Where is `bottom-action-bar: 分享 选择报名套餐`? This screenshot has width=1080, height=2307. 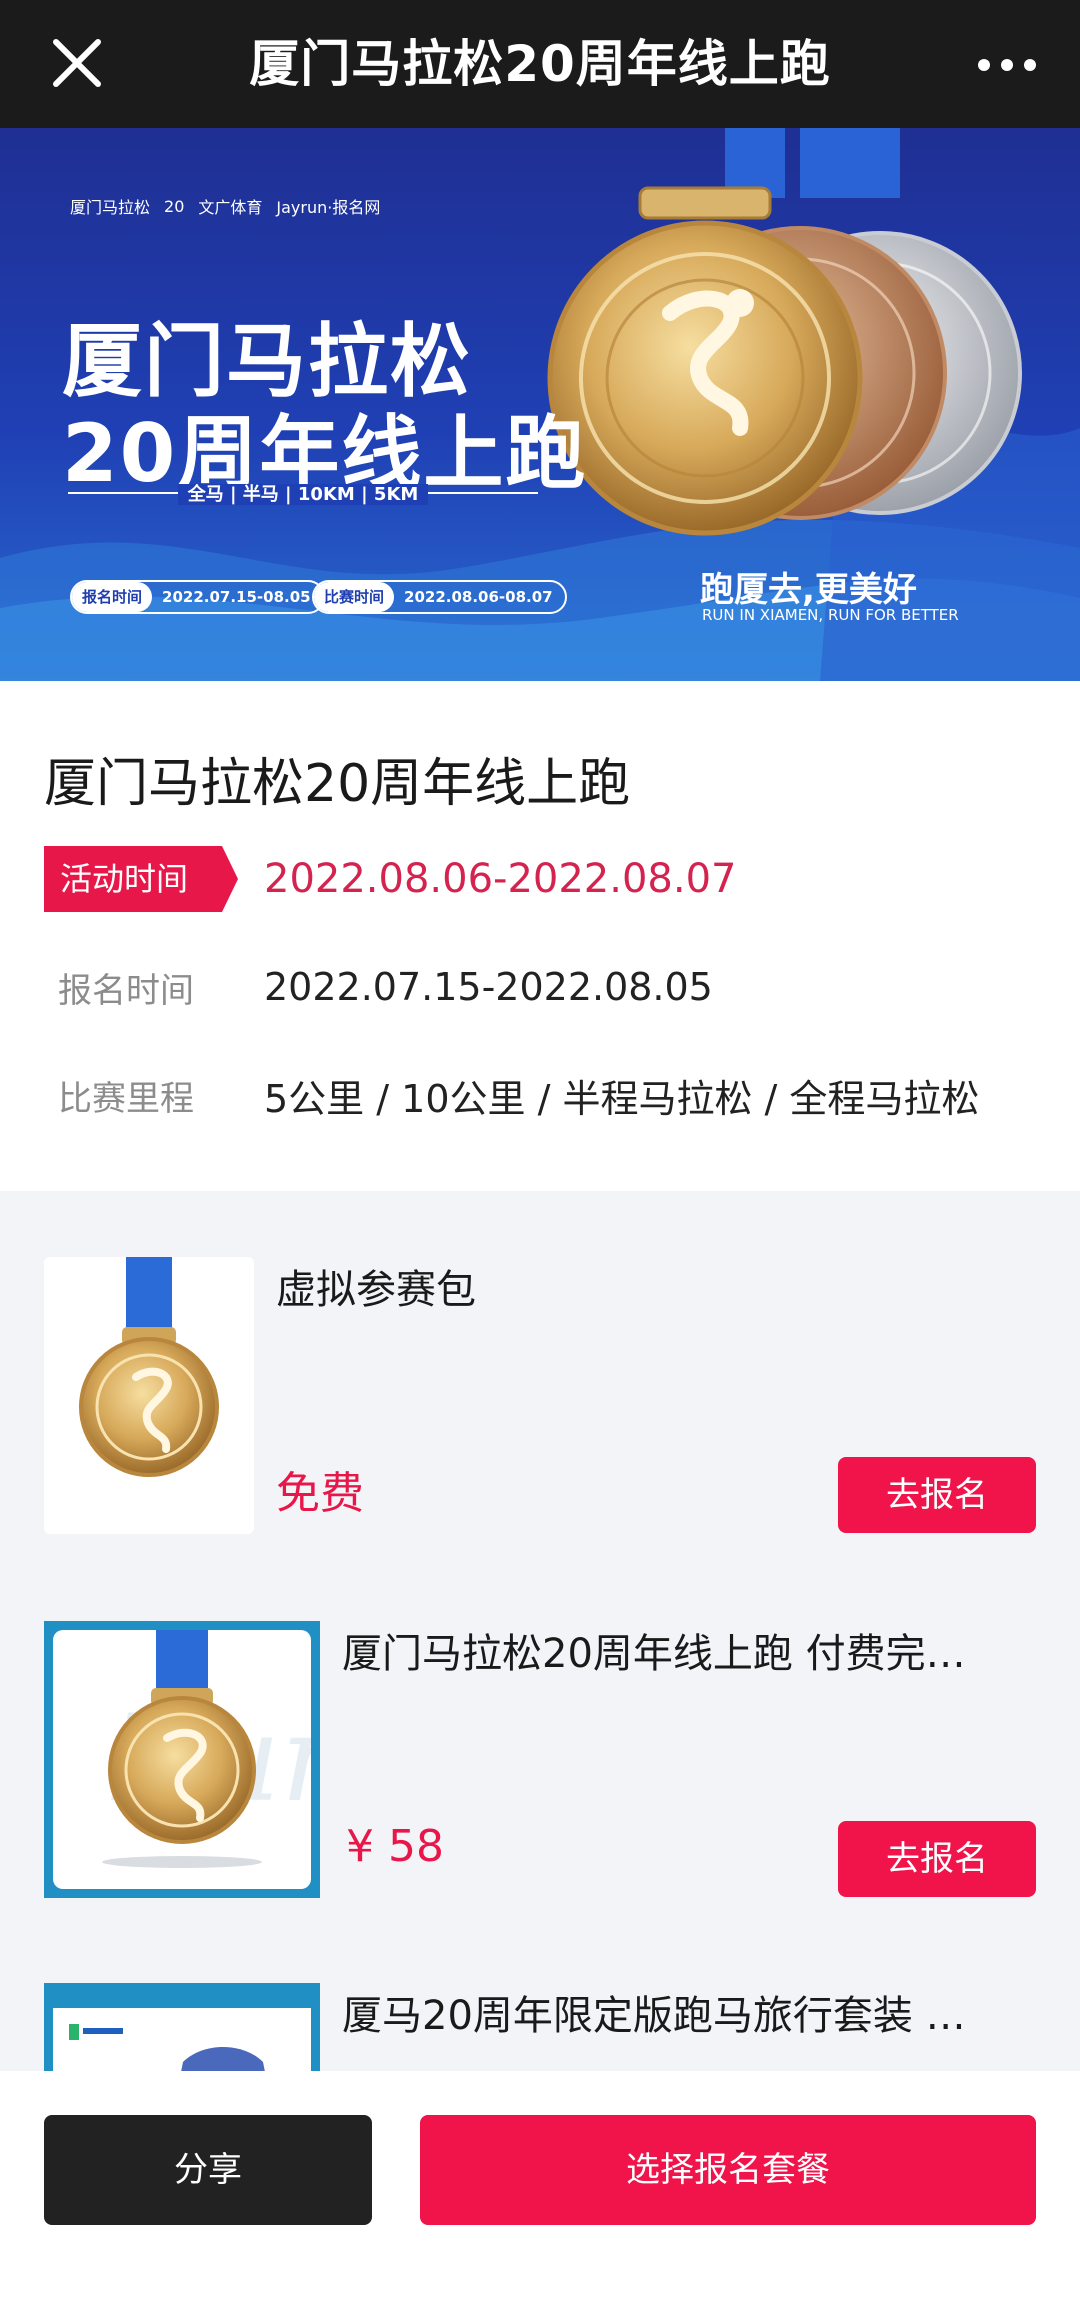
bottom-action-bar: 分享 选择报名套餐 is located at coordinates (540, 2189).